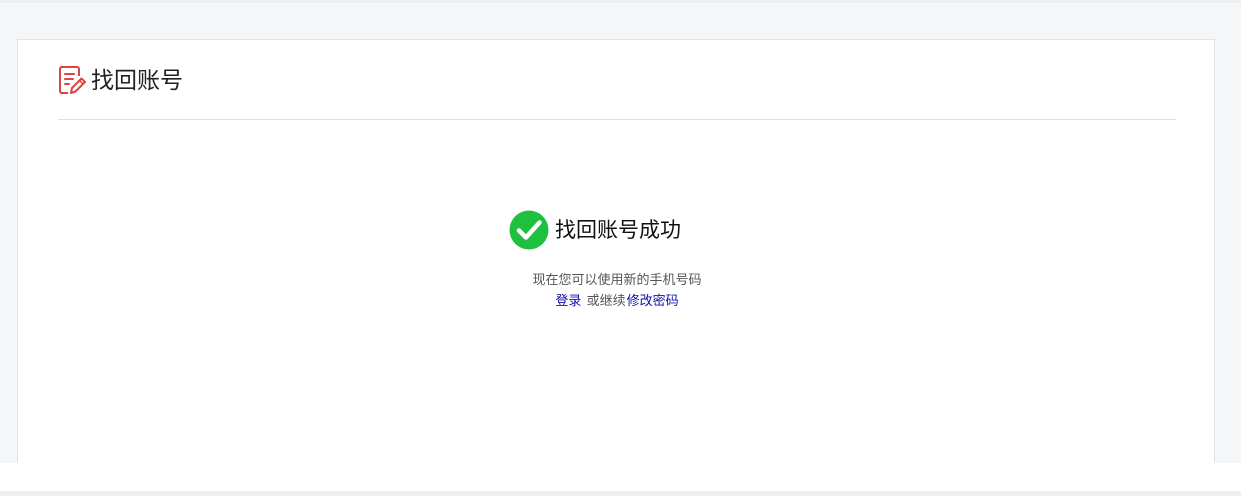 The image size is (1241, 496). What do you see at coordinates (653, 301) in the screenshot?
I see `change-password-link: 修改密码` at bounding box center [653, 301].